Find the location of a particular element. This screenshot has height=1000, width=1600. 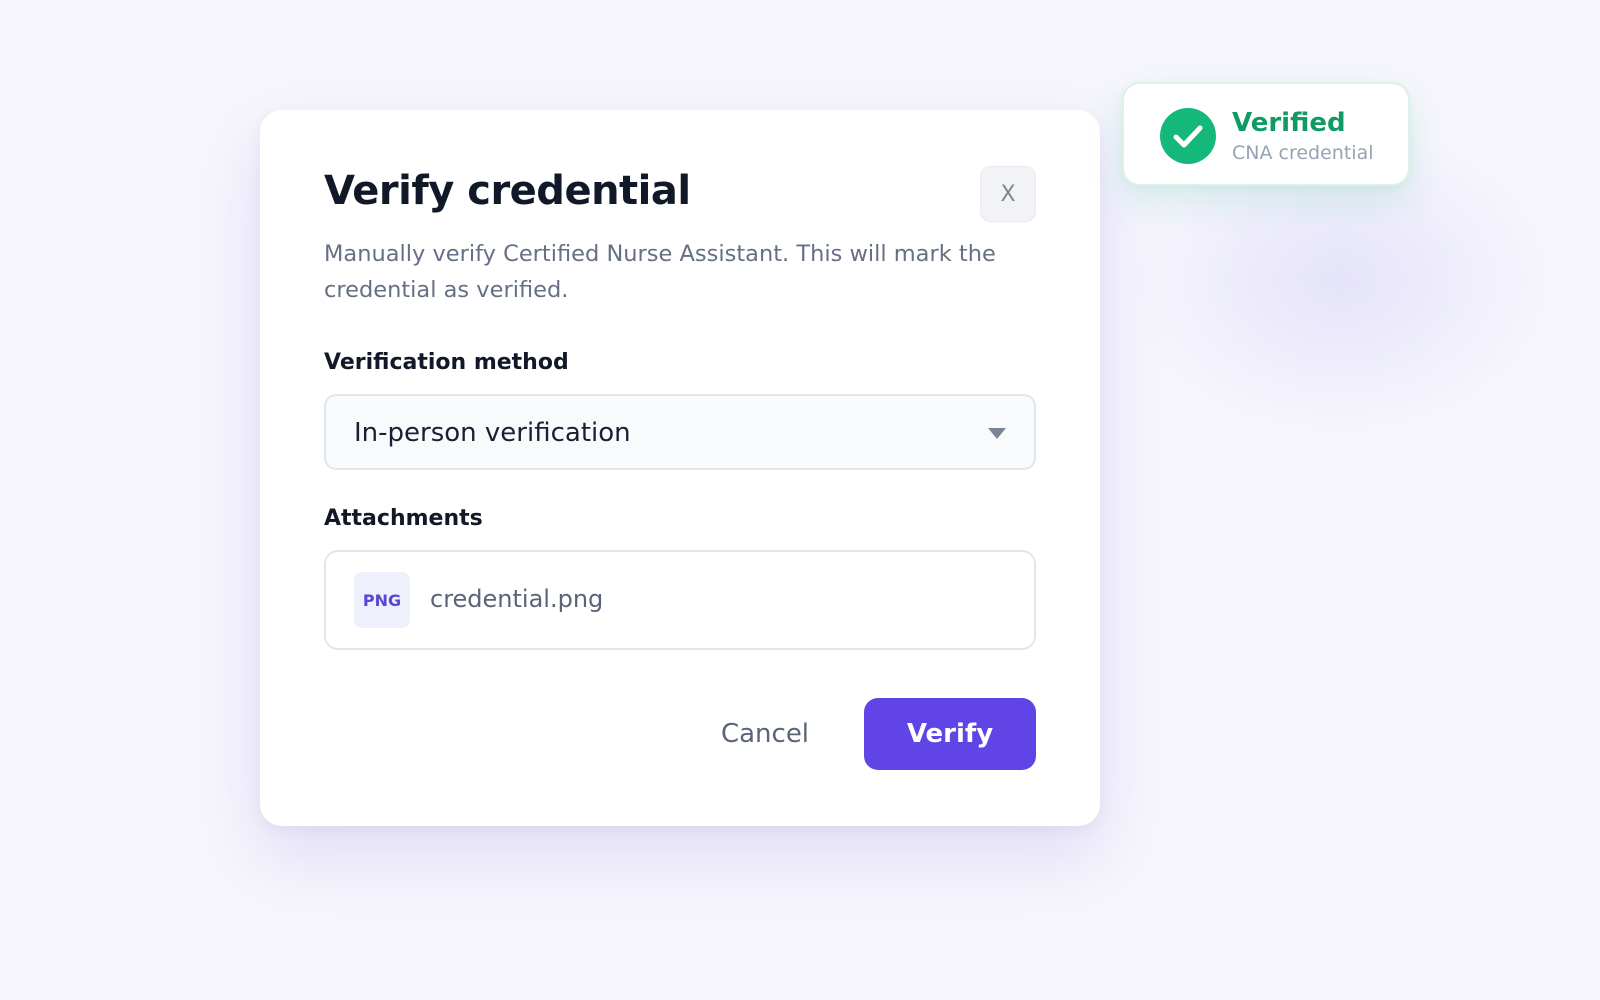

checkmark-icon is located at coordinates (1188, 136).